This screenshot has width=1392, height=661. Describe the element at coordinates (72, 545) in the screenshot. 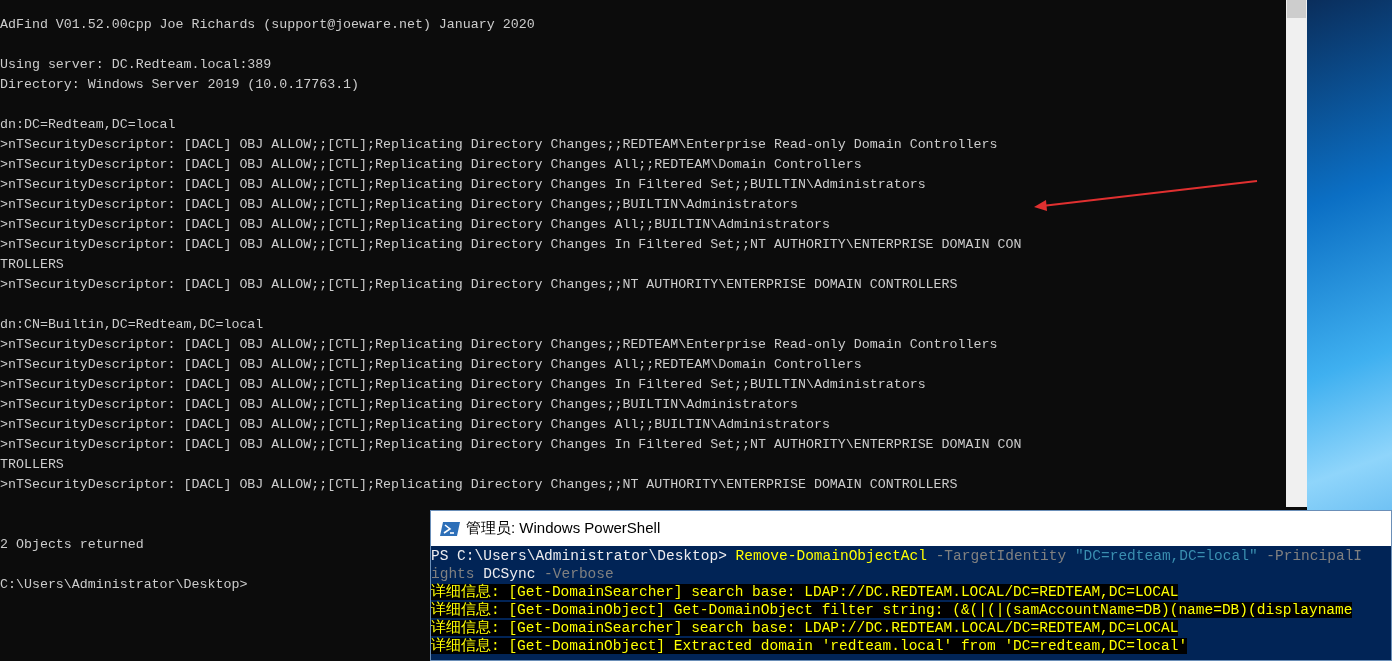

I see `console-line: 2 Objects returned` at that location.